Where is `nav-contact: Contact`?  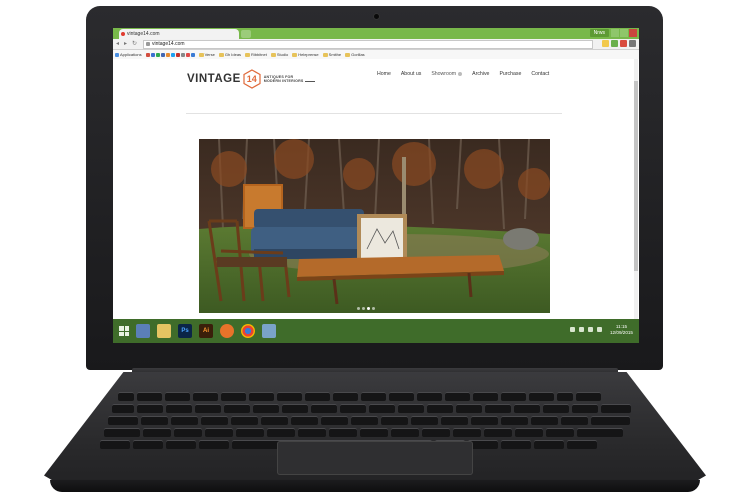
nav-contact: Contact is located at coordinates (540, 74).